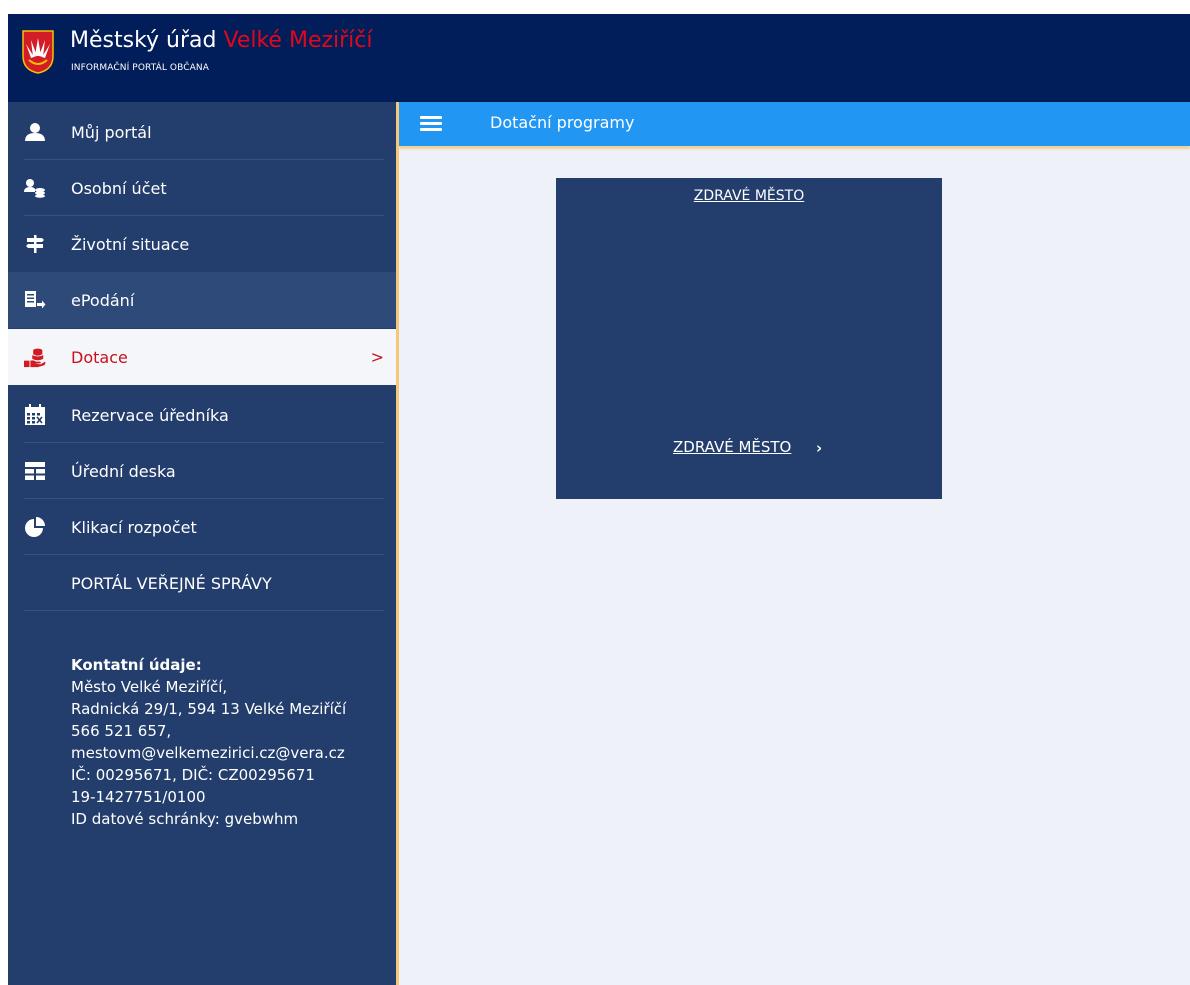 The width and height of the screenshot is (1190, 985). I want to click on user-icon, so click(35, 132).